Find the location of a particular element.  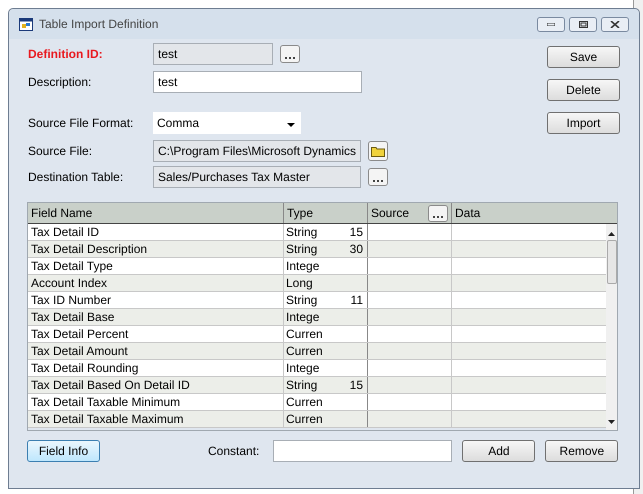

caret-icon is located at coordinates (291, 125).